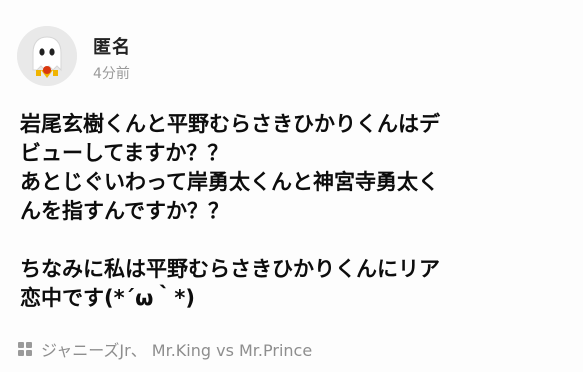 This screenshot has height=372, width=583. I want to click on post-body-line: んを指すんですか？？, so click(124, 211).